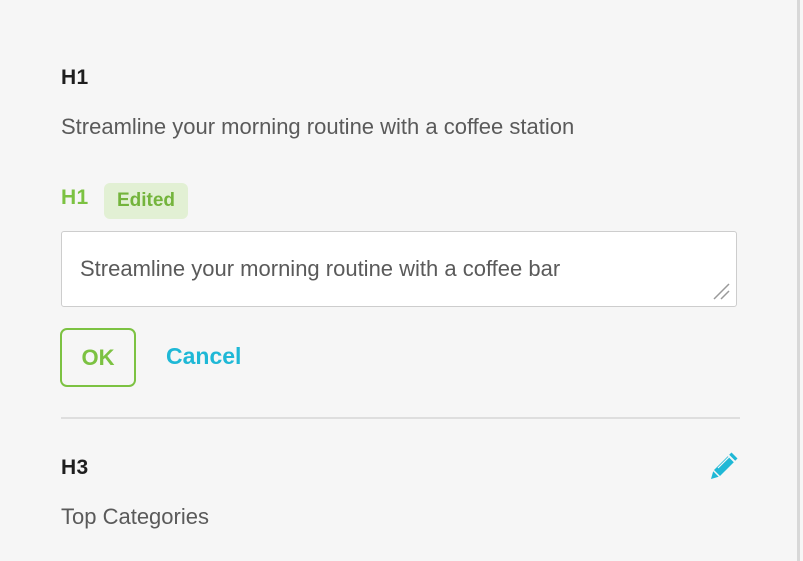 The height and width of the screenshot is (561, 803). Describe the element at coordinates (203, 356) in the screenshot. I see `cancel-link: Cancel` at that location.